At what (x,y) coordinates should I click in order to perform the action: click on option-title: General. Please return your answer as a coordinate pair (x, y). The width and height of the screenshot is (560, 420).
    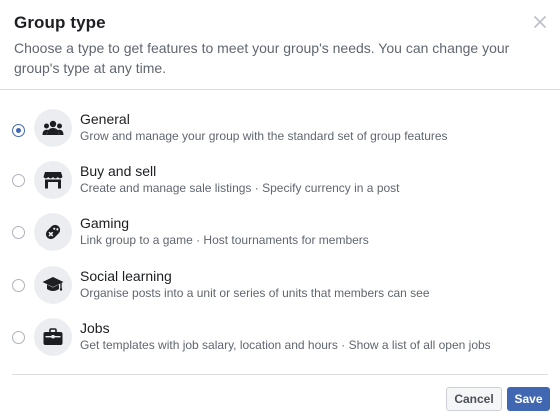
    Looking at the image, I should click on (105, 119).